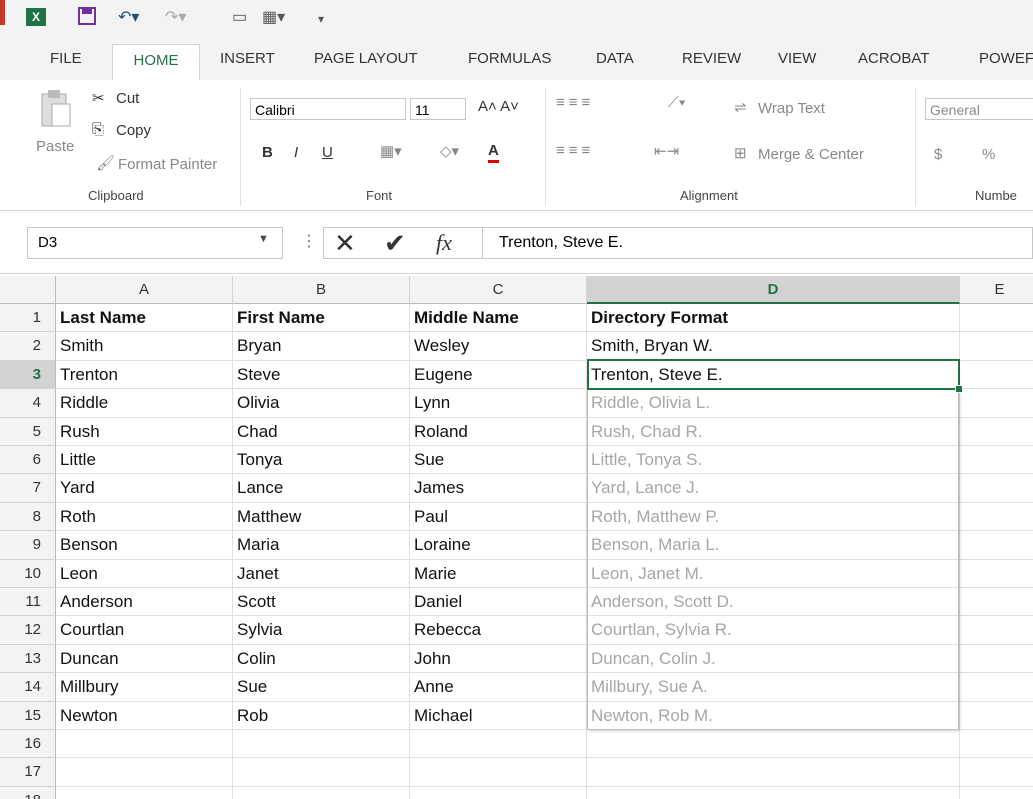 This screenshot has height=799, width=1033. What do you see at coordinates (773, 346) in the screenshot?
I see `cell: Smith, Bryan W.` at bounding box center [773, 346].